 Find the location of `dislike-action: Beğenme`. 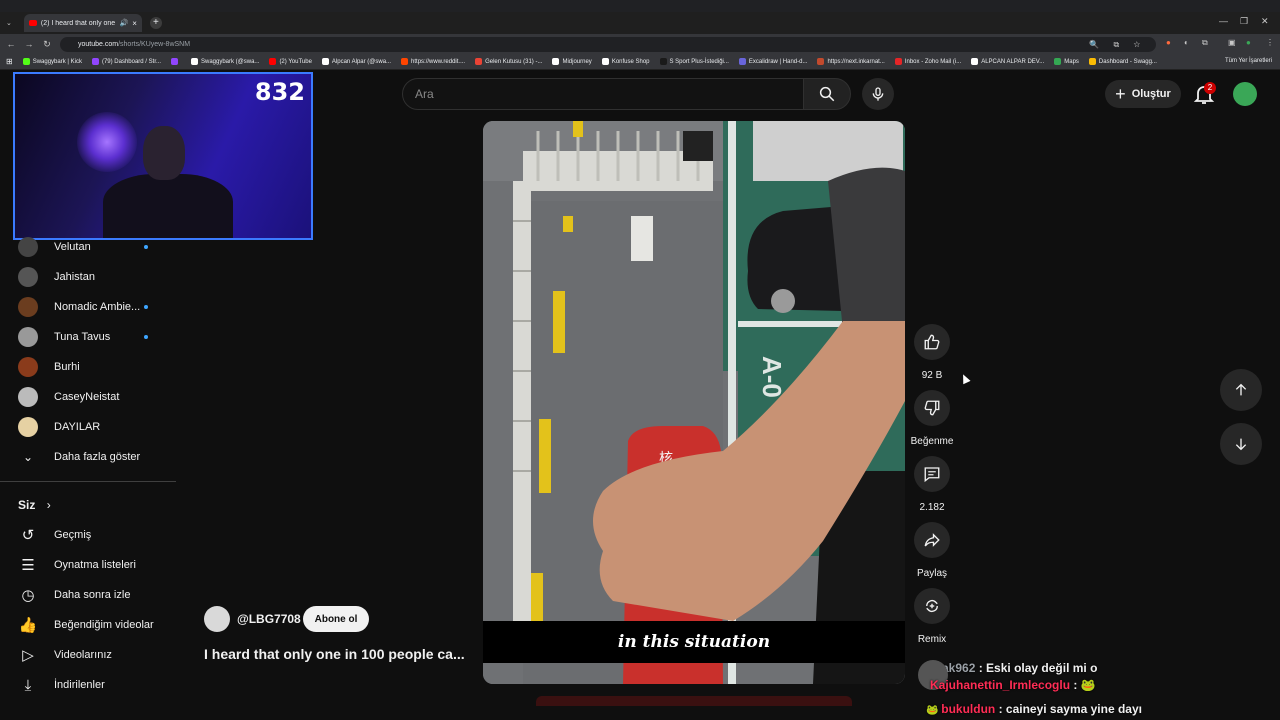

dislike-action: Beğenme is located at coordinates (932, 418).